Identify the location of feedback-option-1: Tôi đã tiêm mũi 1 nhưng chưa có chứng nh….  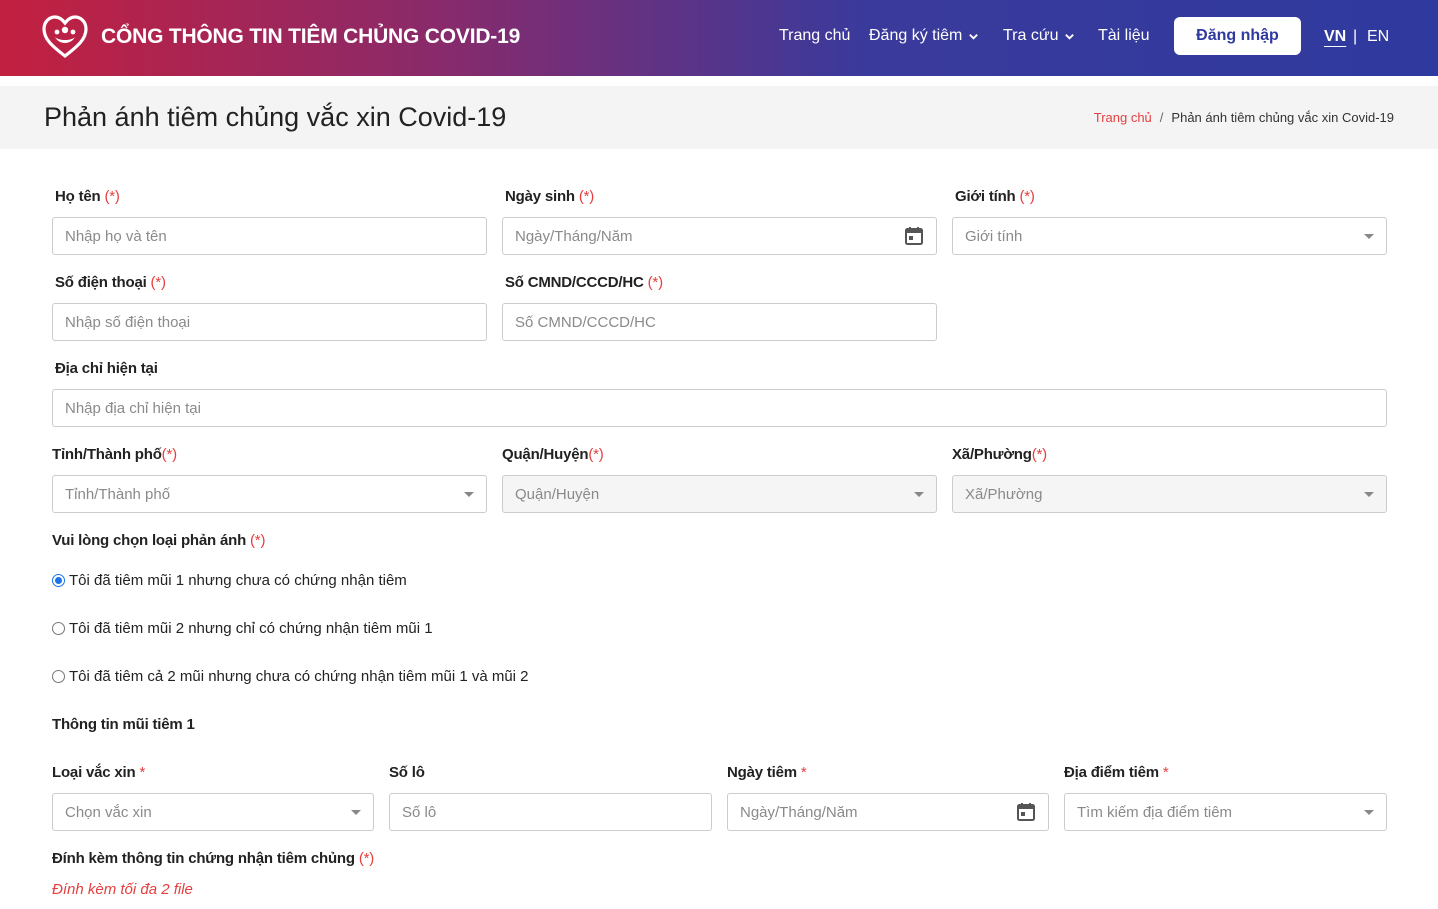
(229, 580).